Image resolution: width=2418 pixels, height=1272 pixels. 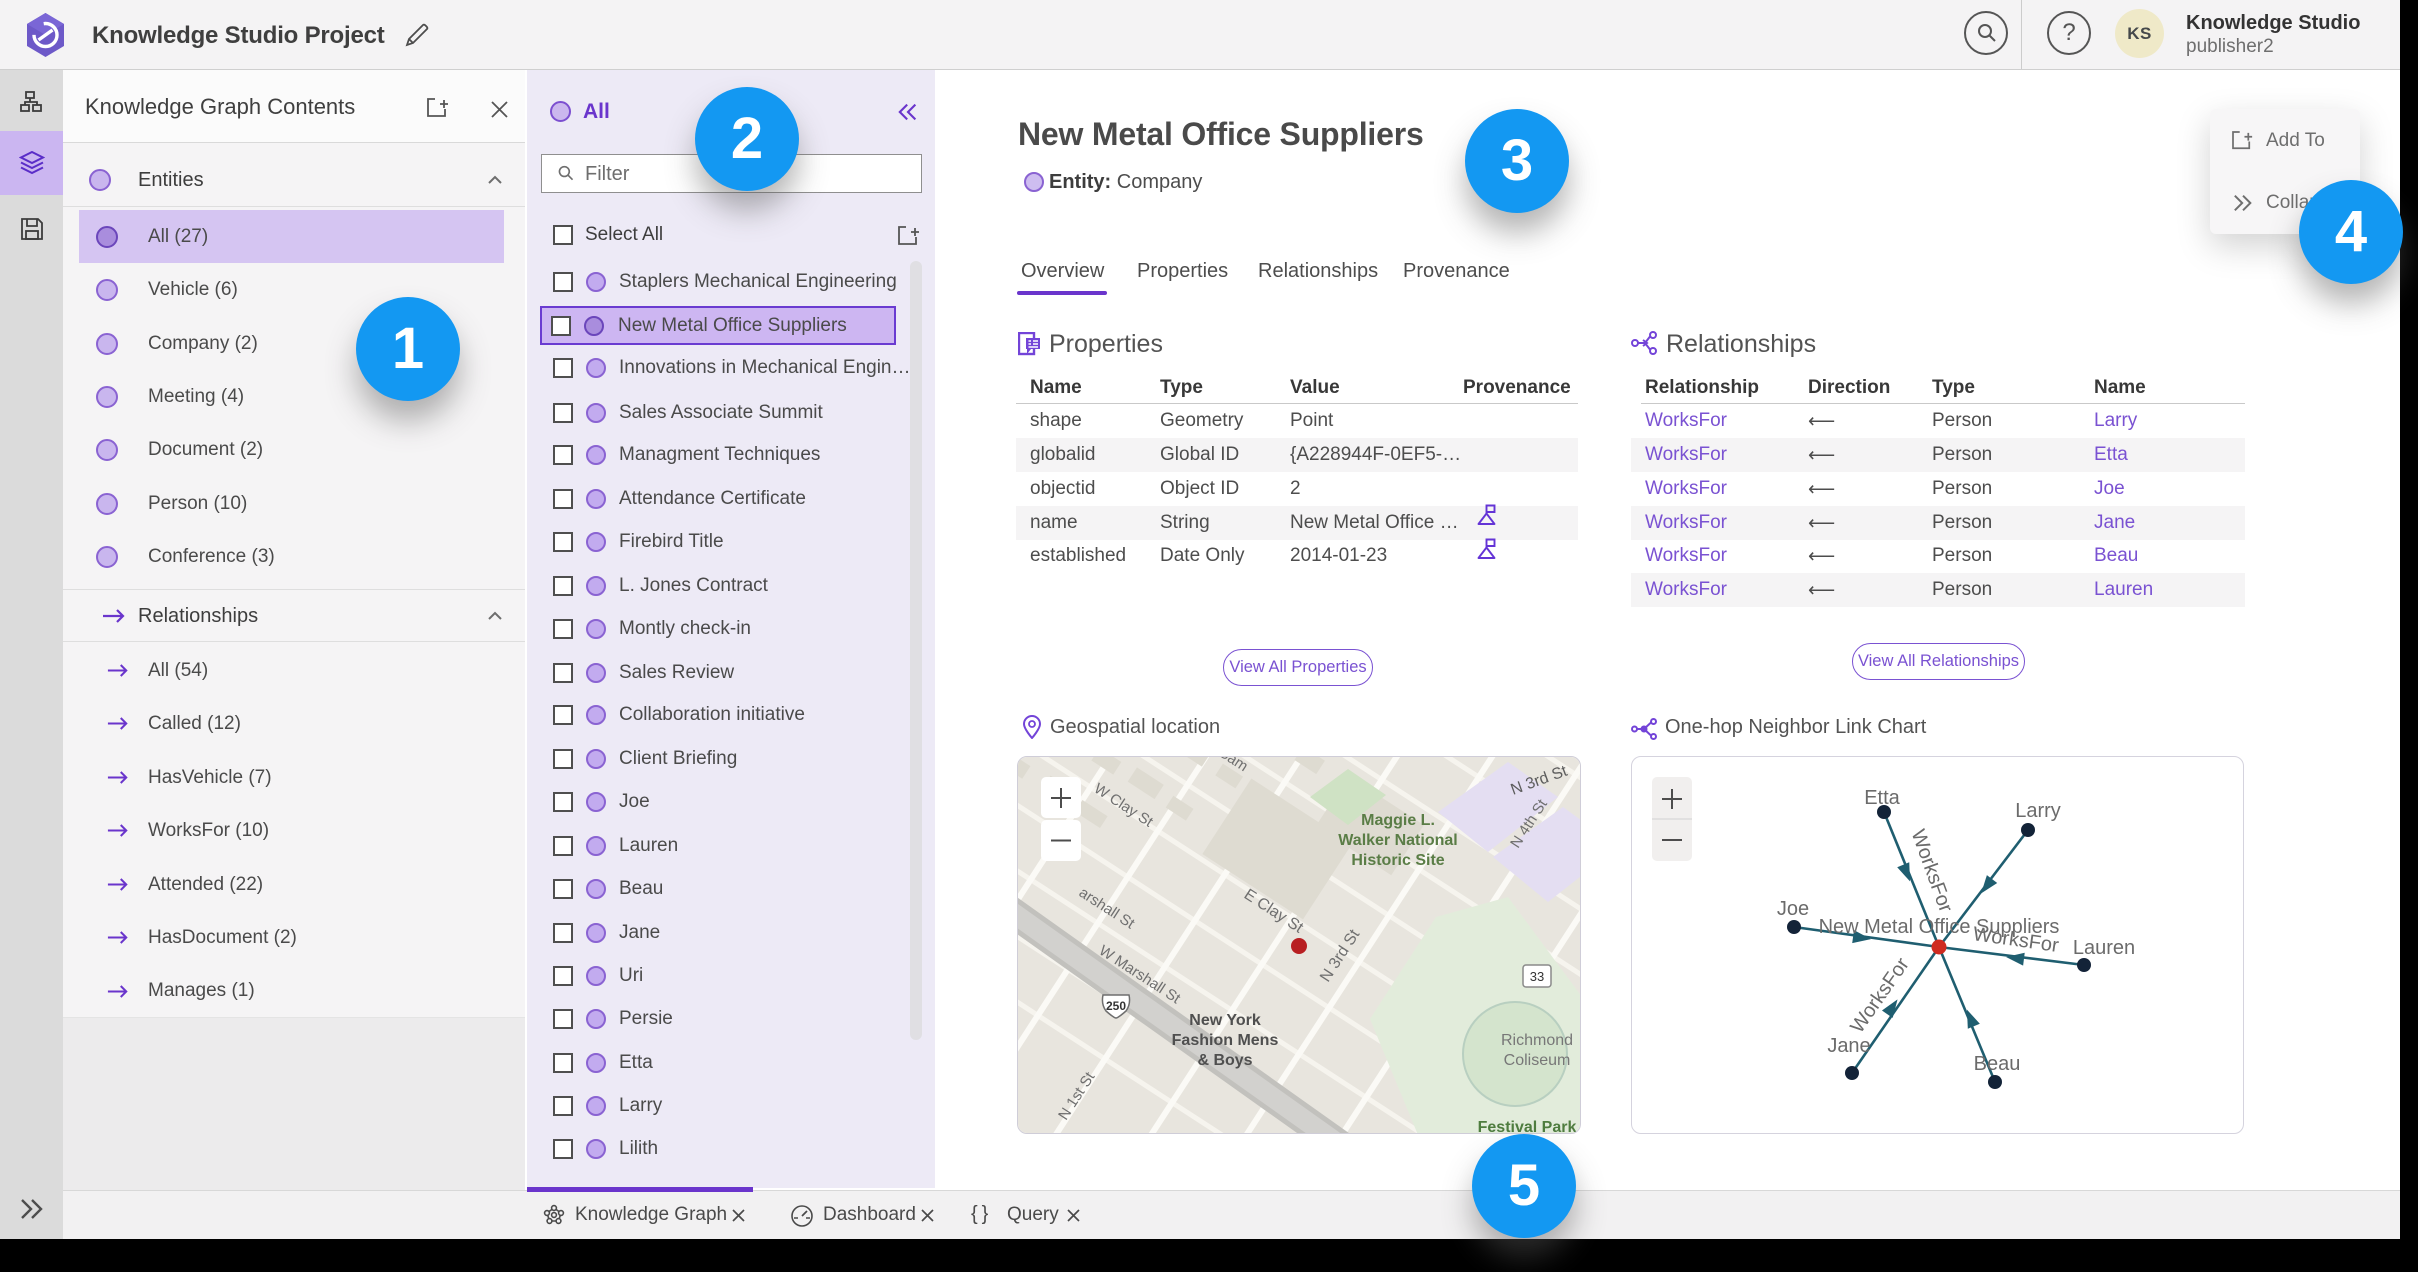 What do you see at coordinates (2104, 948) in the screenshot?
I see `svg-text: Lauren` at bounding box center [2104, 948].